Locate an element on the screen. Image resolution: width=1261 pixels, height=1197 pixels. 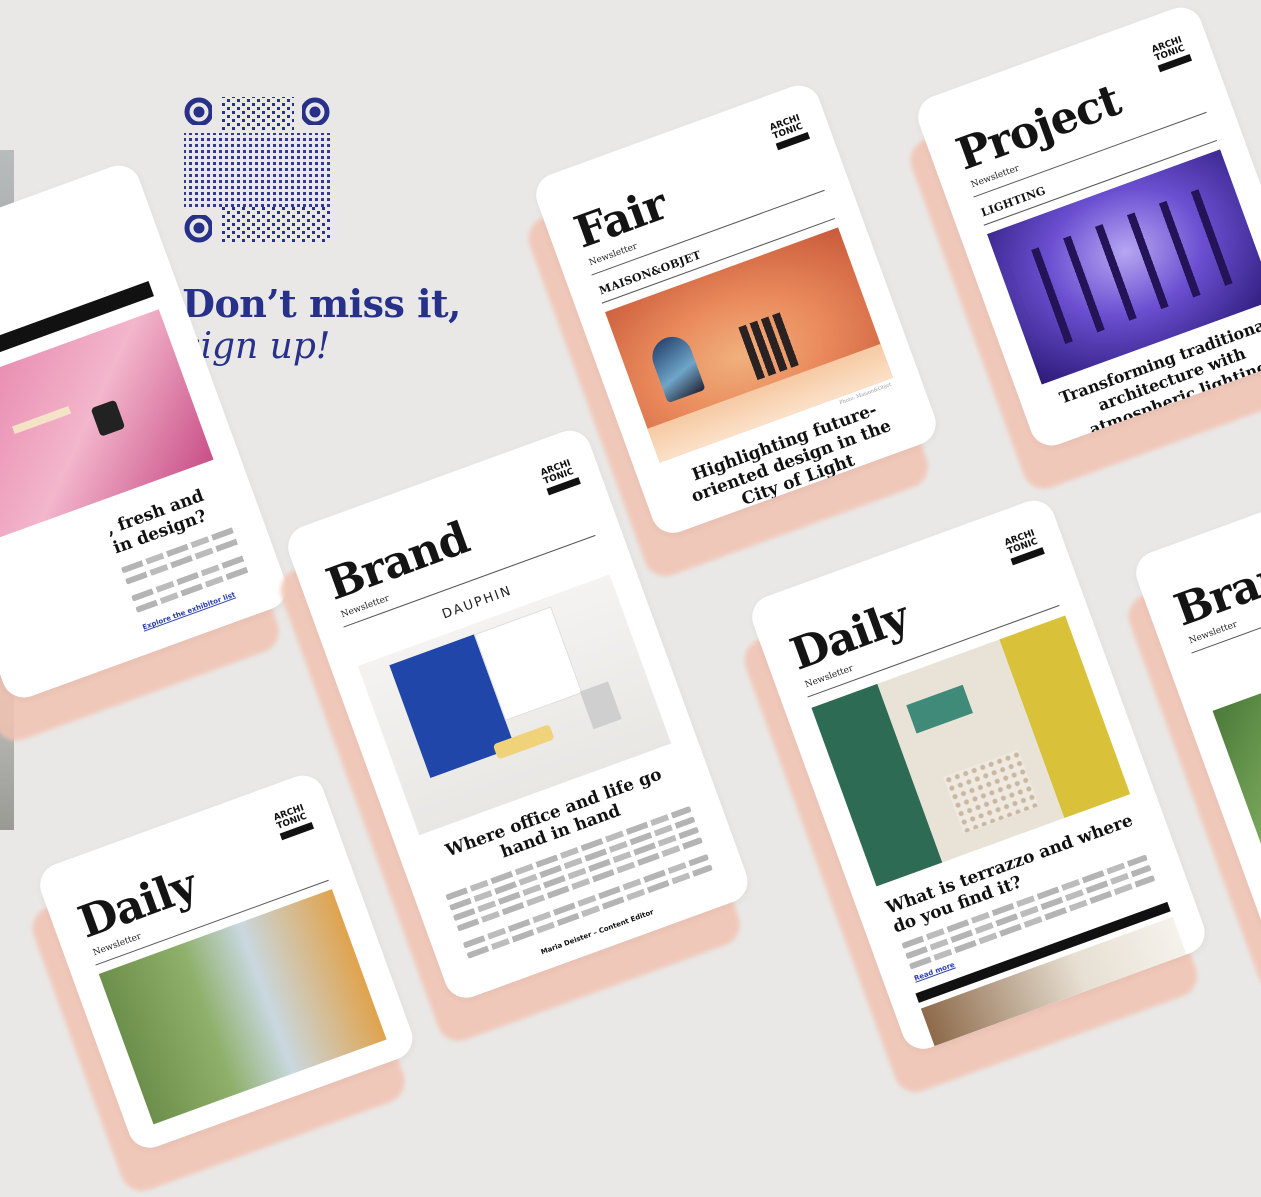
headline-italic: sign up! is located at coordinates (256, 346).